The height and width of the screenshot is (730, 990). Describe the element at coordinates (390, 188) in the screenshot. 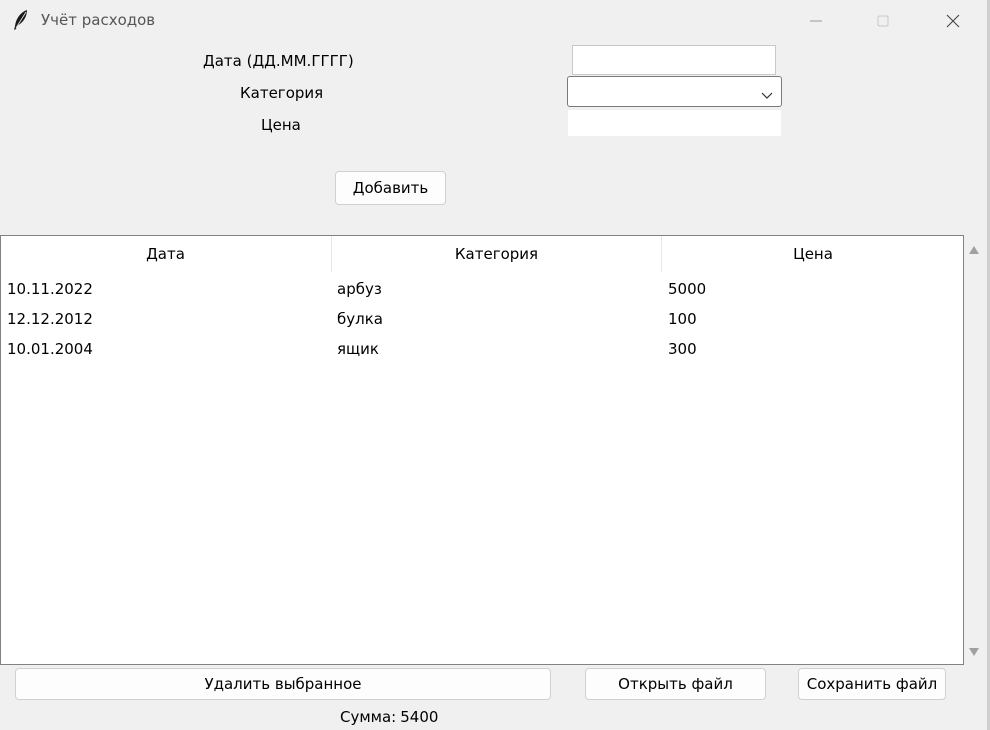

I see `add-button: Добавить` at that location.